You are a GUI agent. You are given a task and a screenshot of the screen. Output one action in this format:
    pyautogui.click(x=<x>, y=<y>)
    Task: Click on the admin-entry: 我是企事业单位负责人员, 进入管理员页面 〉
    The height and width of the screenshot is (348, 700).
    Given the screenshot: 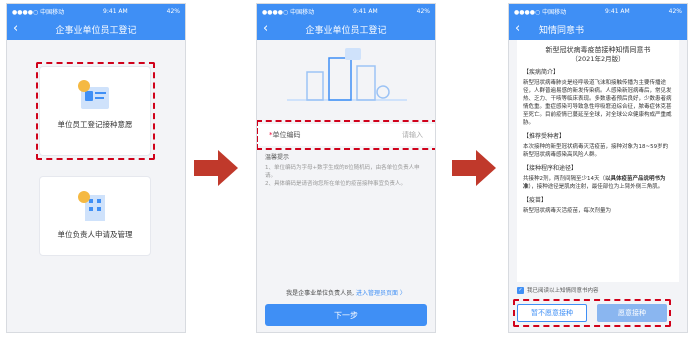 What is the action you would take?
    pyautogui.click(x=346, y=292)
    